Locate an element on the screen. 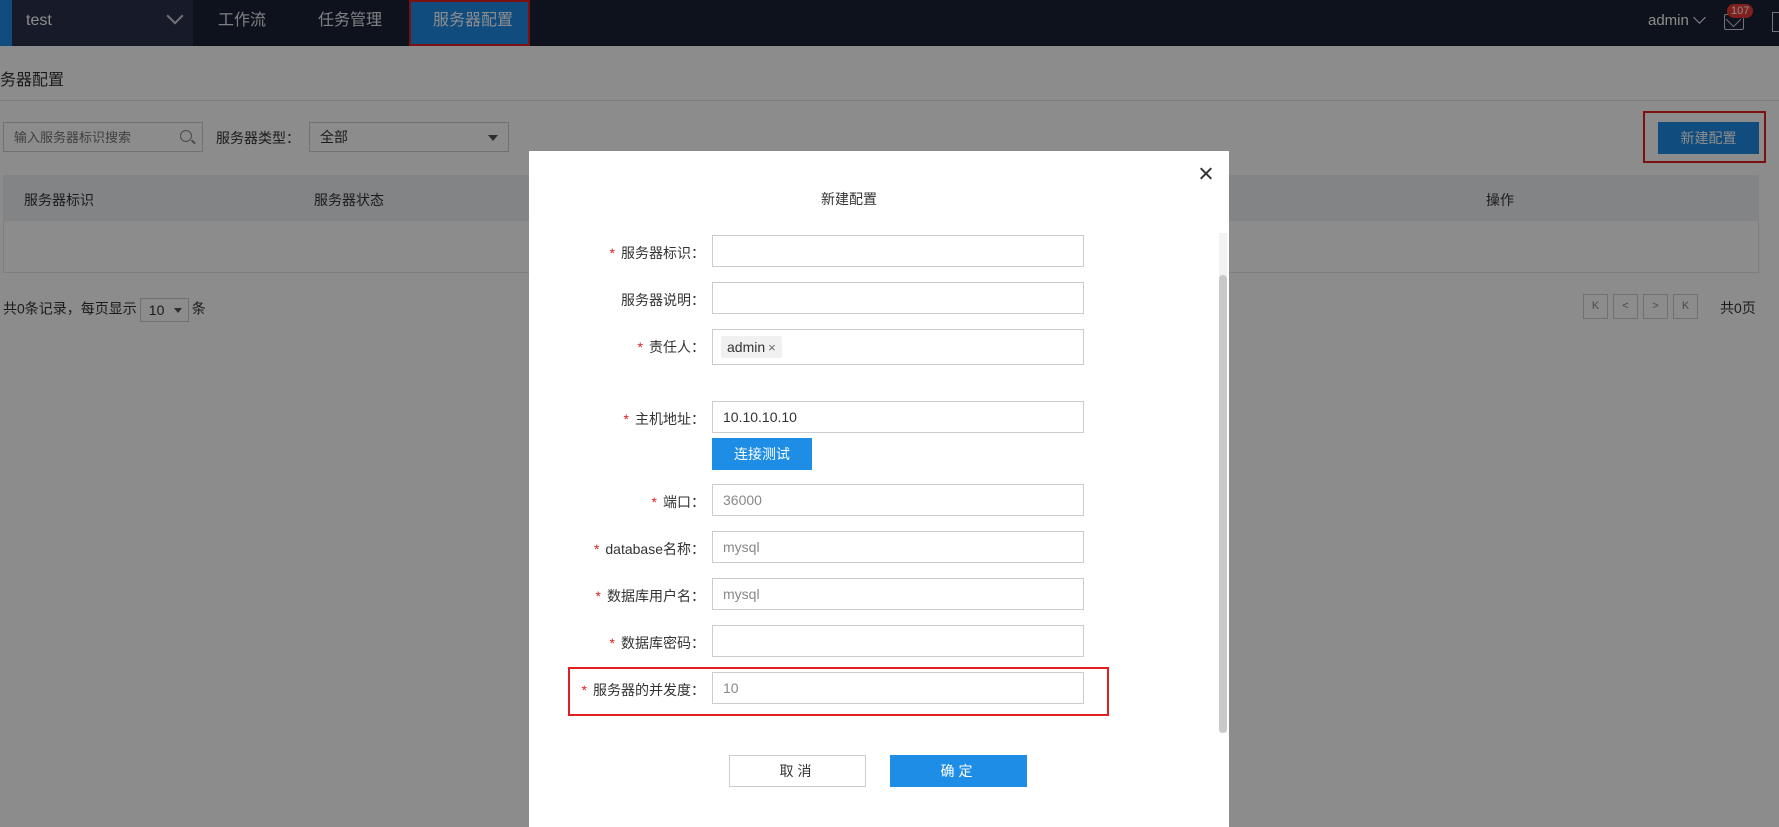 This screenshot has height=827, width=1779. field-label-text: 端口： is located at coordinates (684, 502).